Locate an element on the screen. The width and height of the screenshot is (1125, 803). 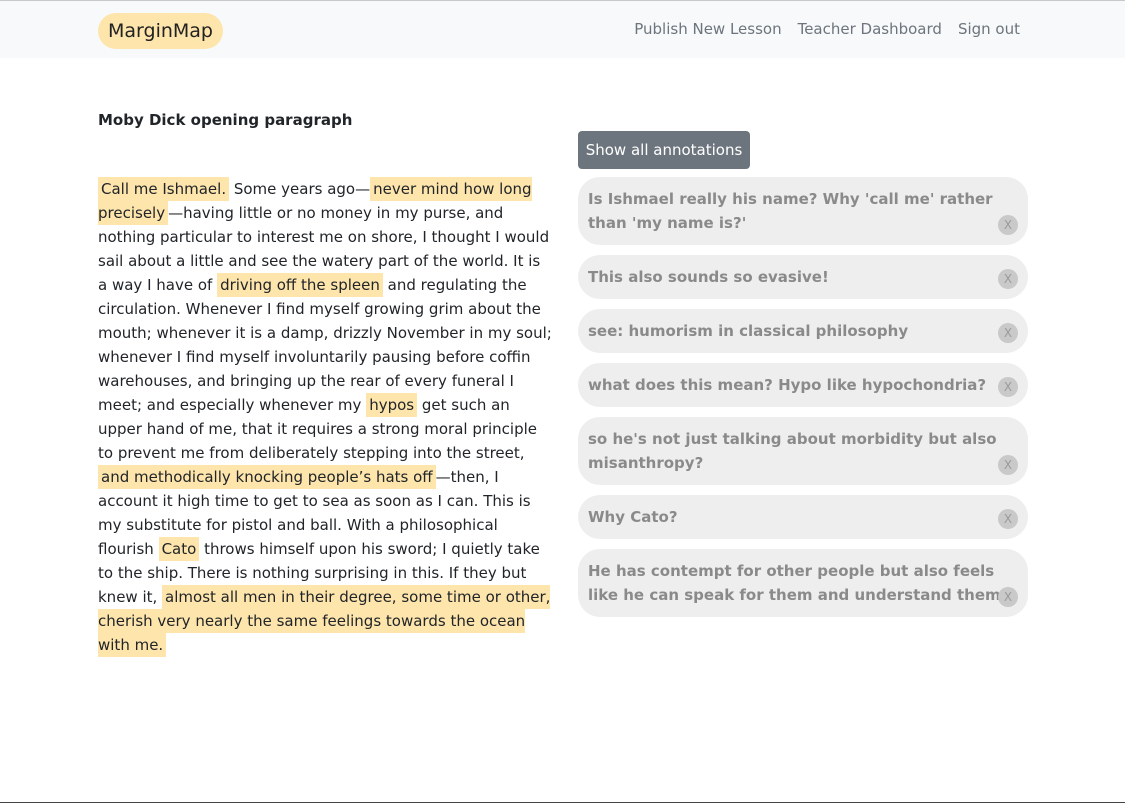
highlight-segment: driving off the spleen is located at coordinates (300, 285).